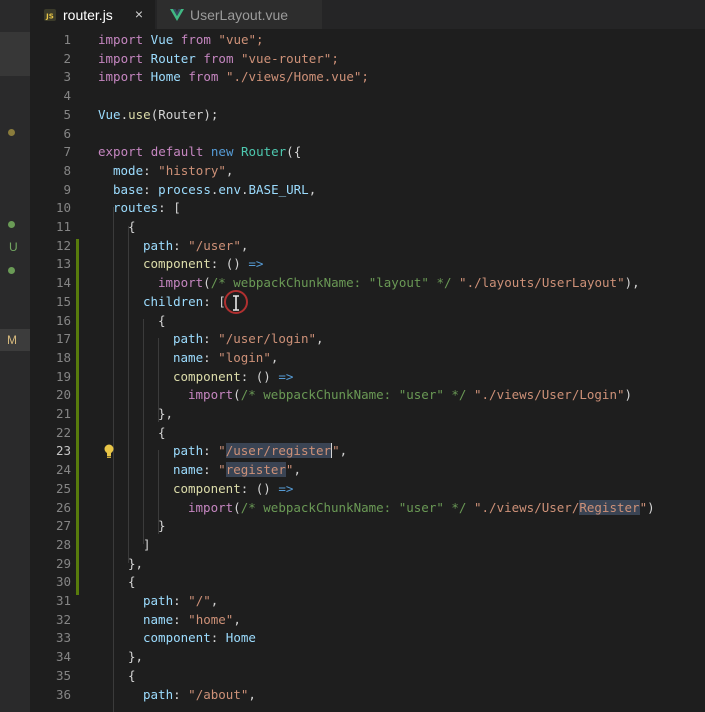  What do you see at coordinates (63, 376) in the screenshot?
I see `line-number: 19` at bounding box center [63, 376].